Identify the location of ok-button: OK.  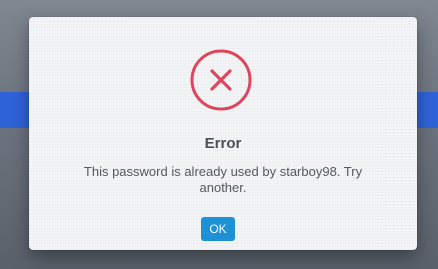
(218, 229).